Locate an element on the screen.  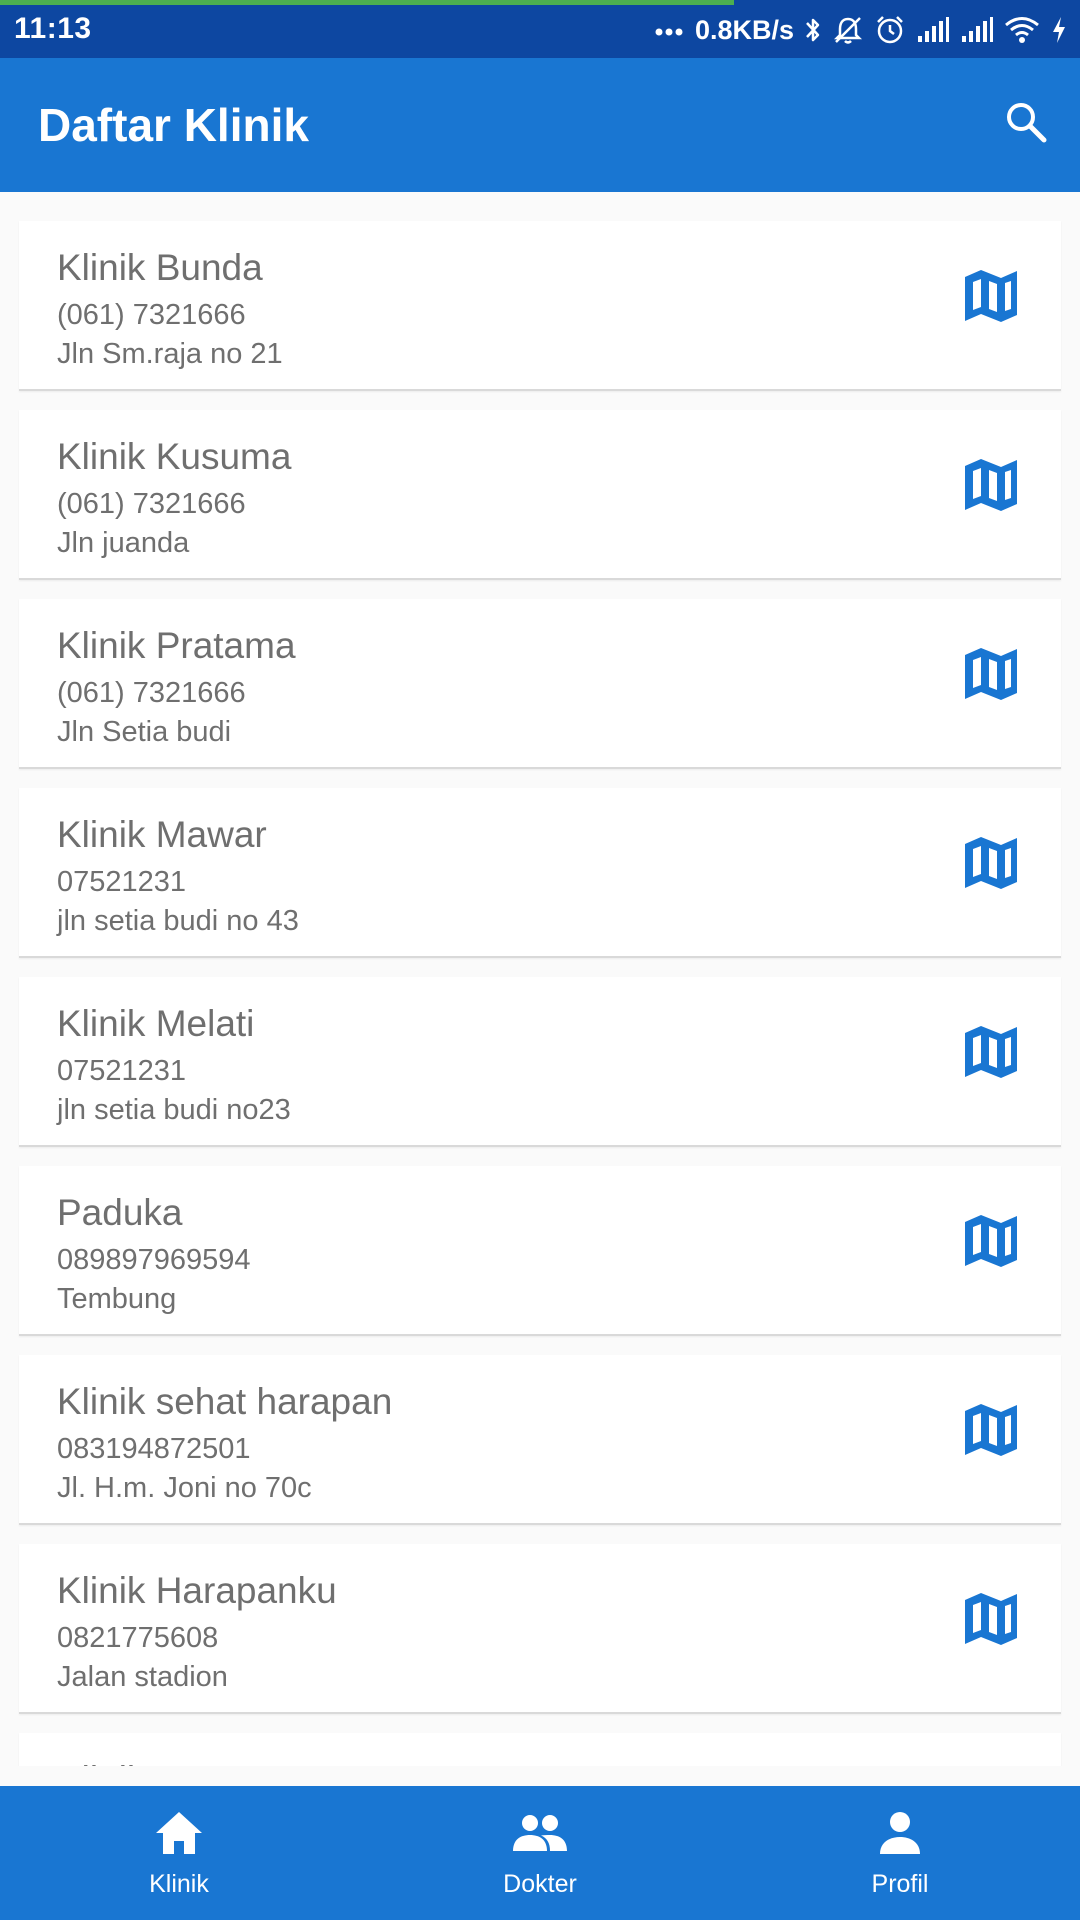
status-icons: 0.8KB/s is located at coordinates (861, 30).